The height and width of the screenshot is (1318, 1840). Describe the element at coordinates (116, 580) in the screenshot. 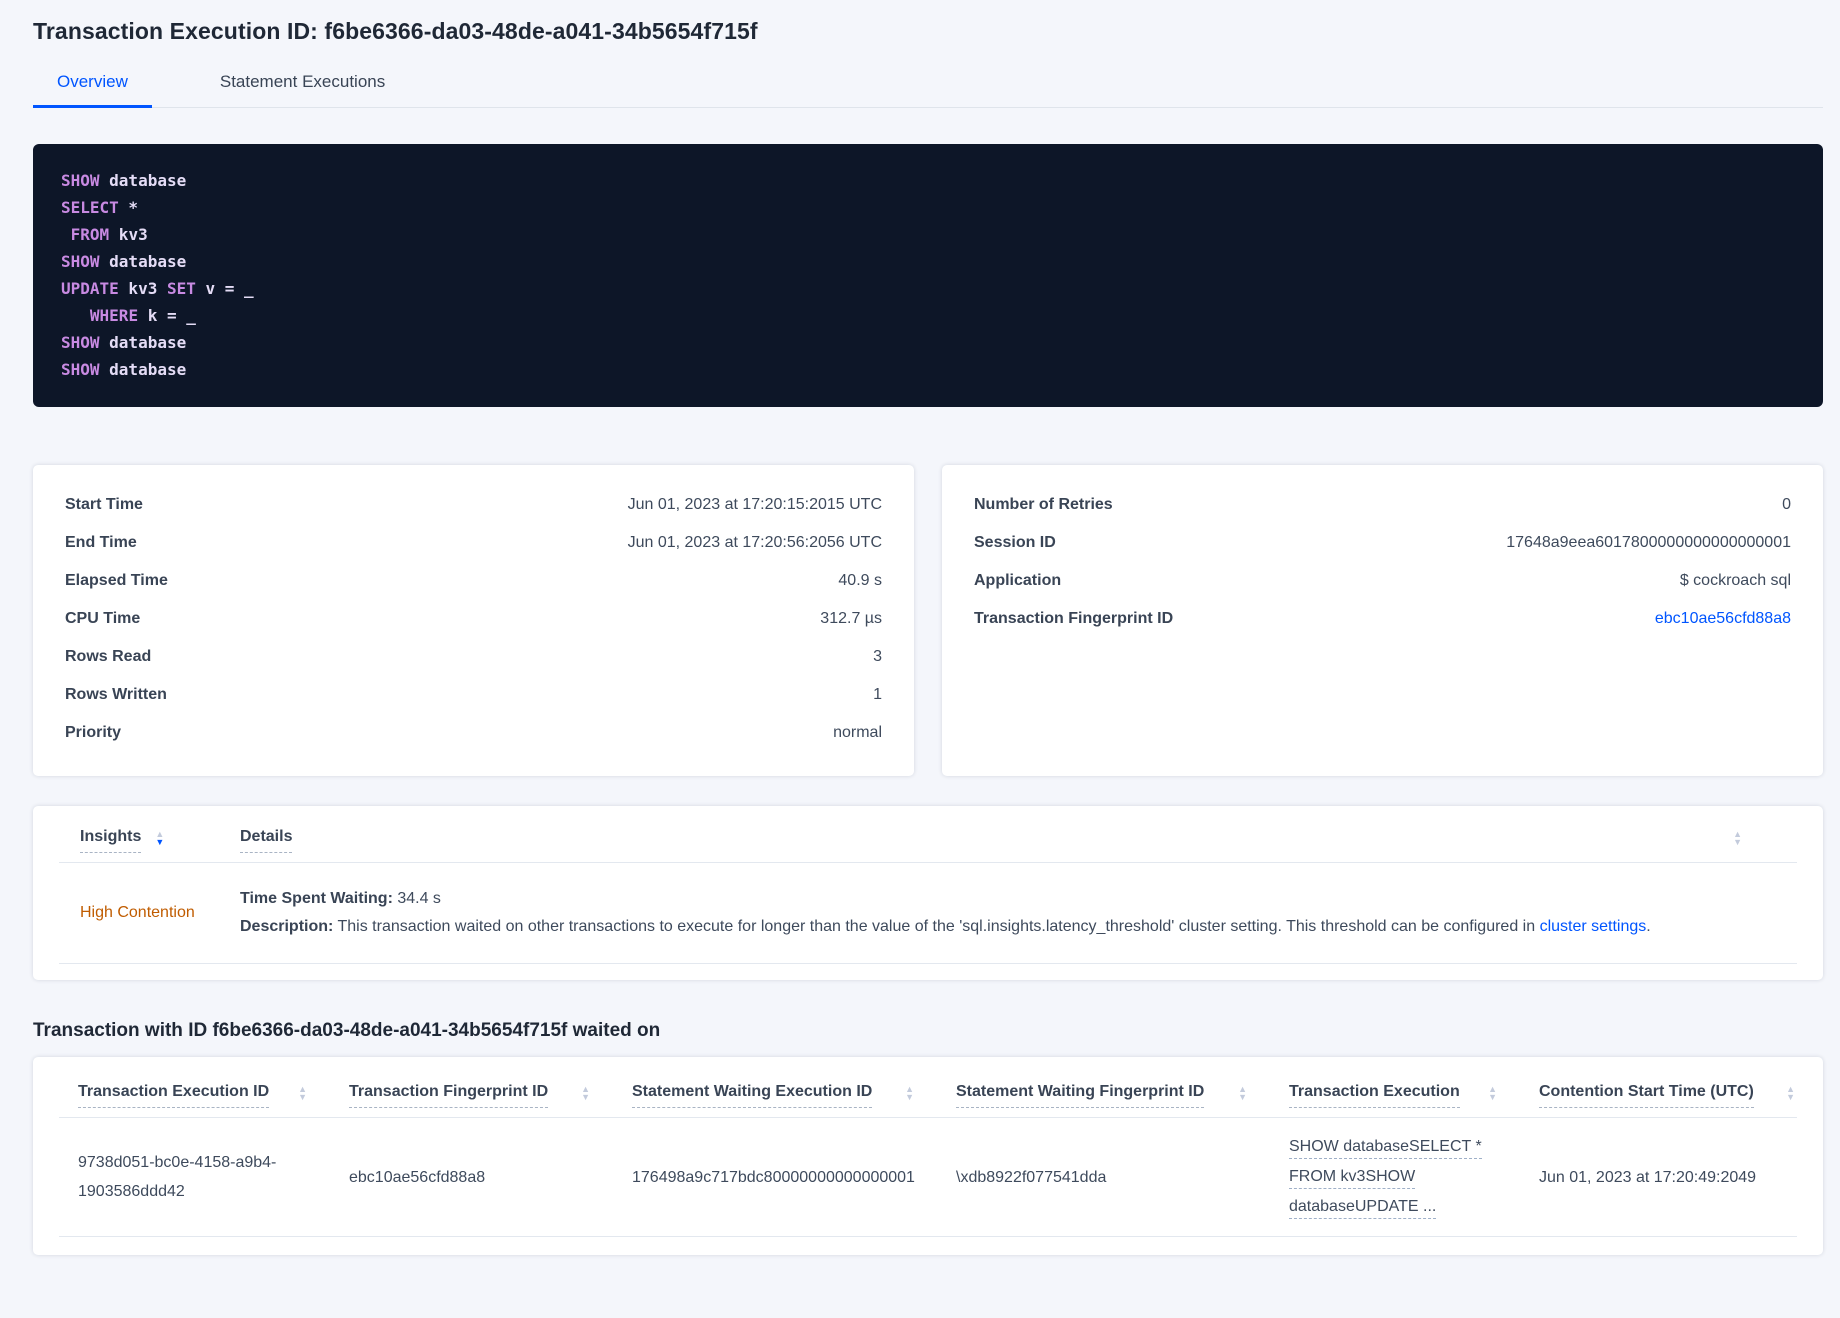

I see `summary-label: Elapsed Time` at that location.